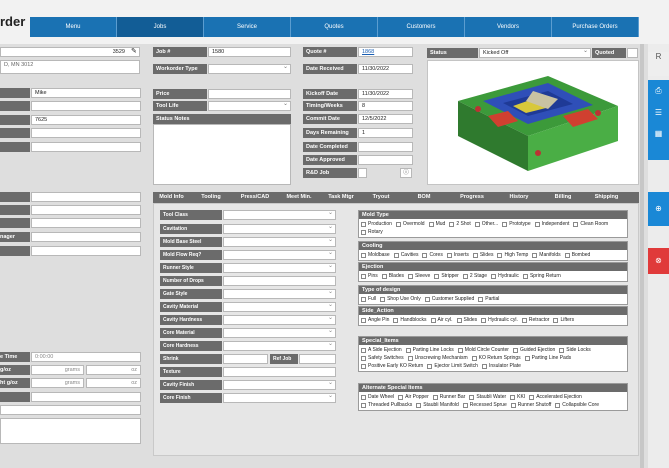  I want to click on cavitation-select, so click(279, 228).